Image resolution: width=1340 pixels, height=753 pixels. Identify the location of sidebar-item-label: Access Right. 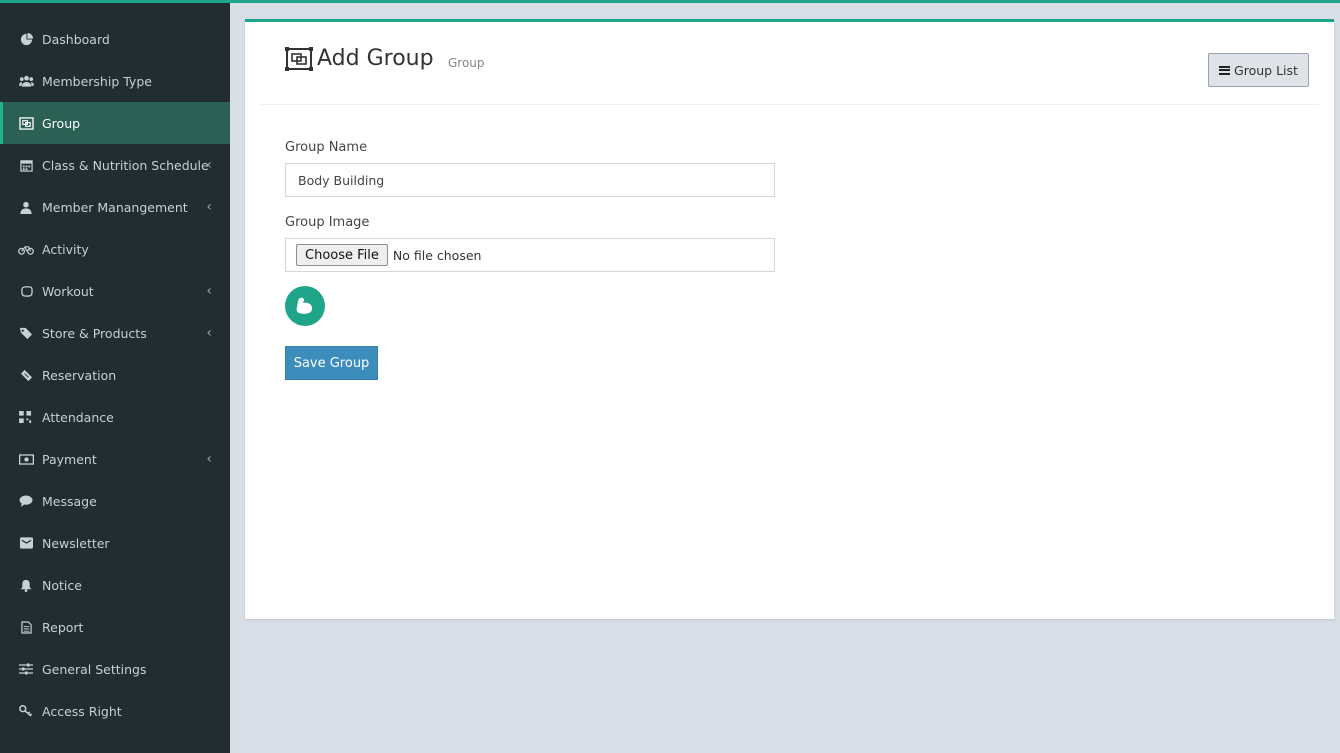
(82, 711).